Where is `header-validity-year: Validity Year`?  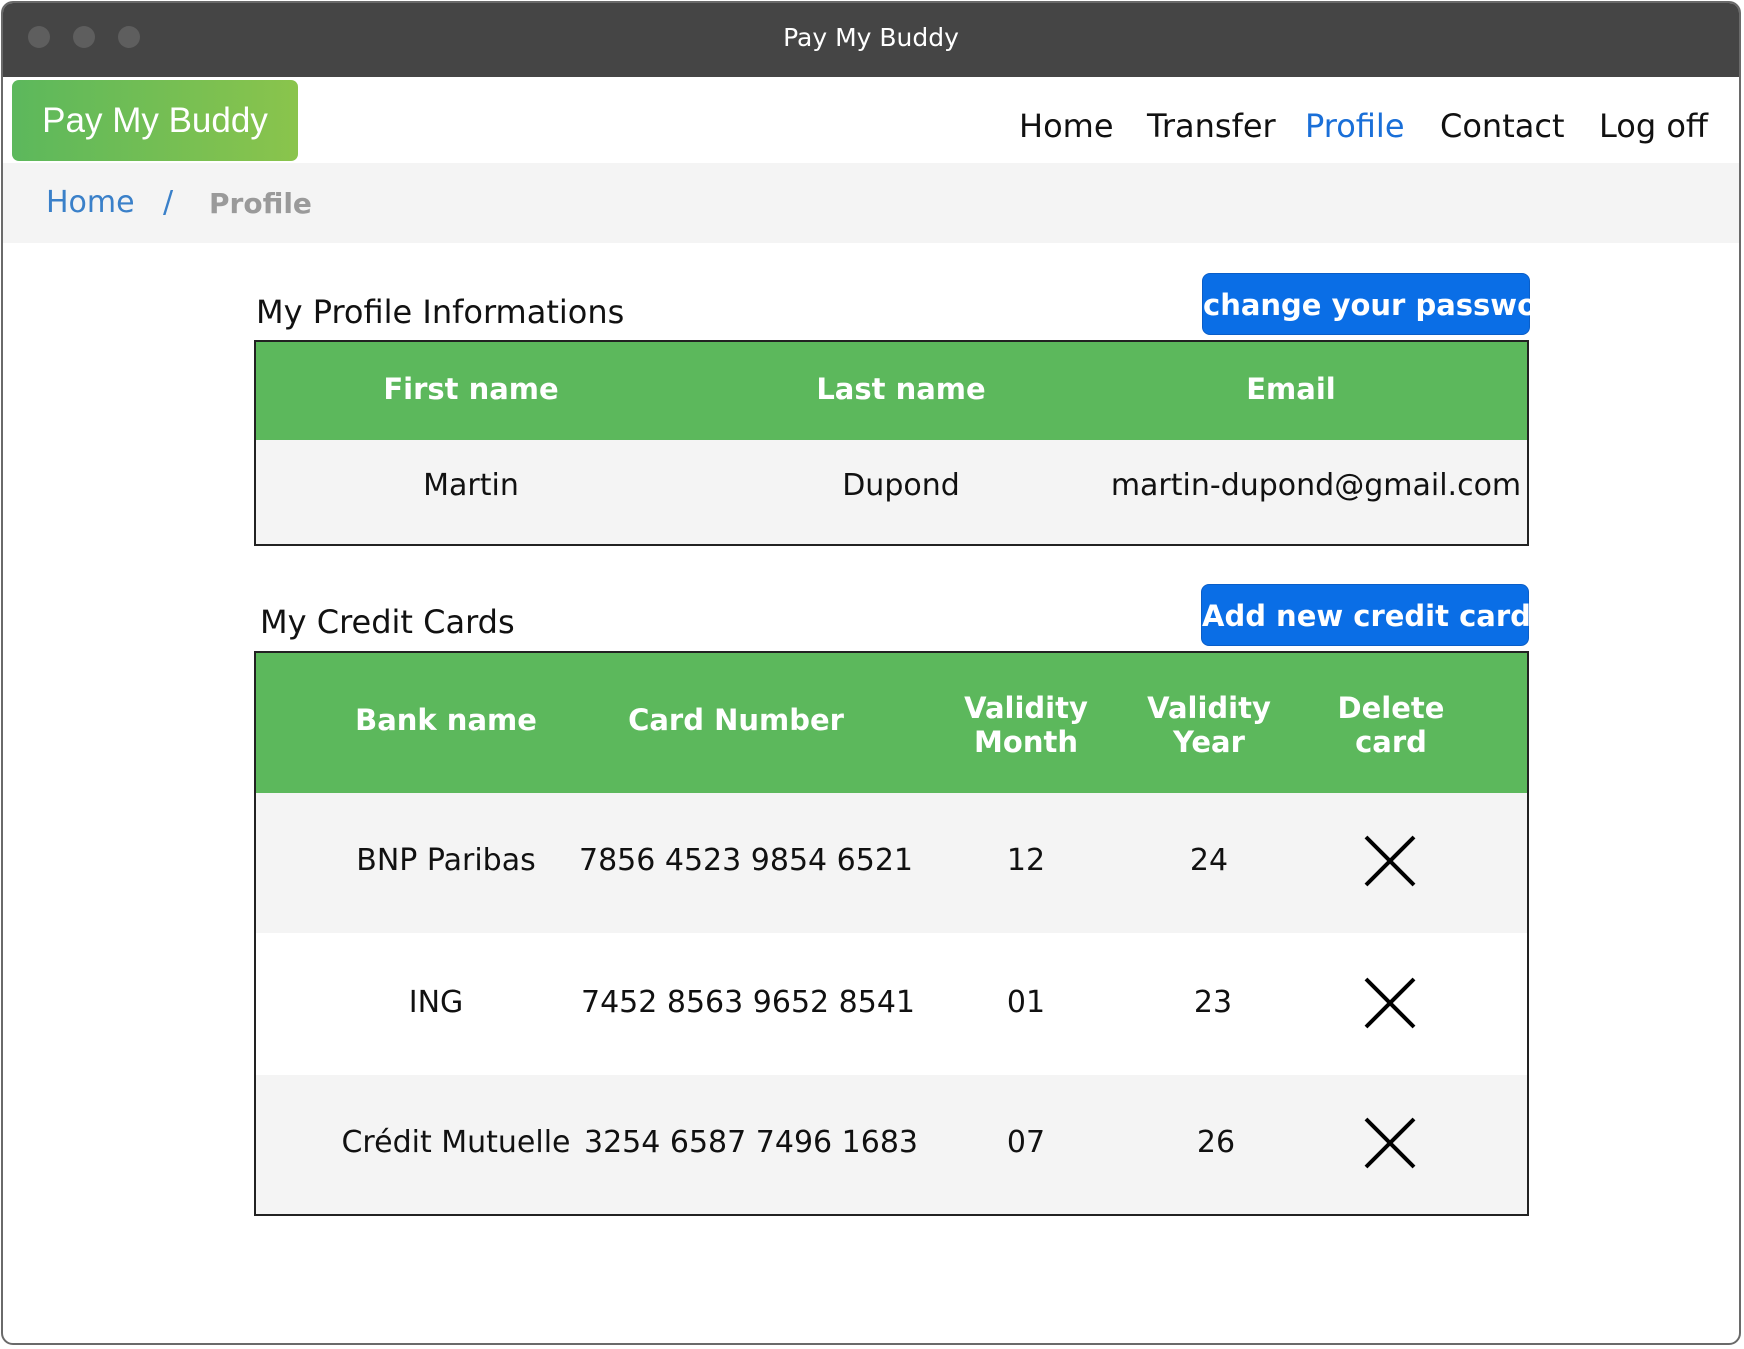
header-validity-year: Validity Year is located at coordinates (1209, 725).